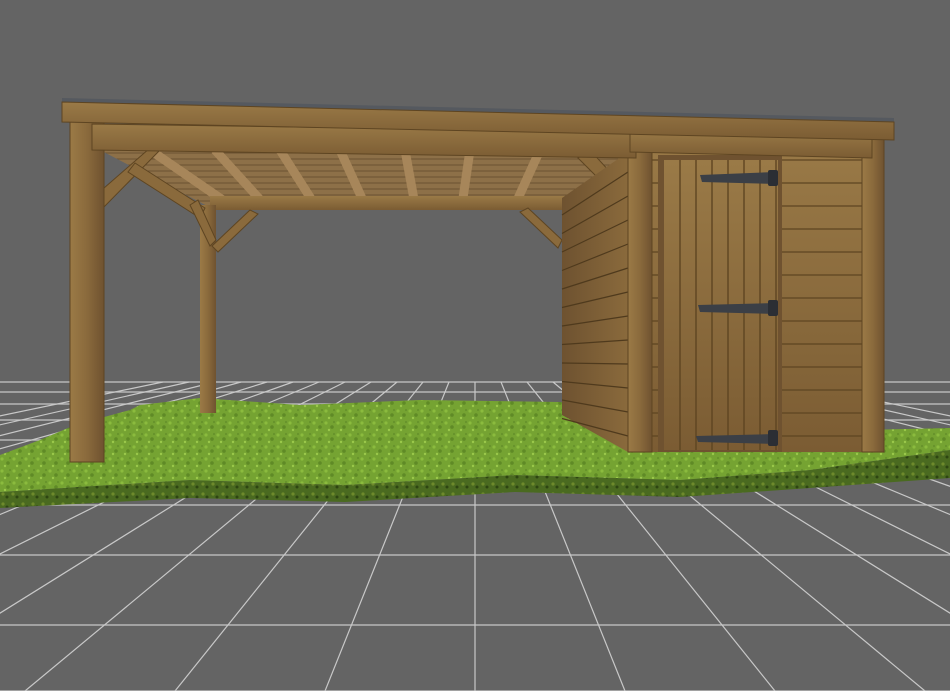 Image resolution: width=950 pixels, height=691 pixels. I want to click on shed-side-wall, so click(595, 302).